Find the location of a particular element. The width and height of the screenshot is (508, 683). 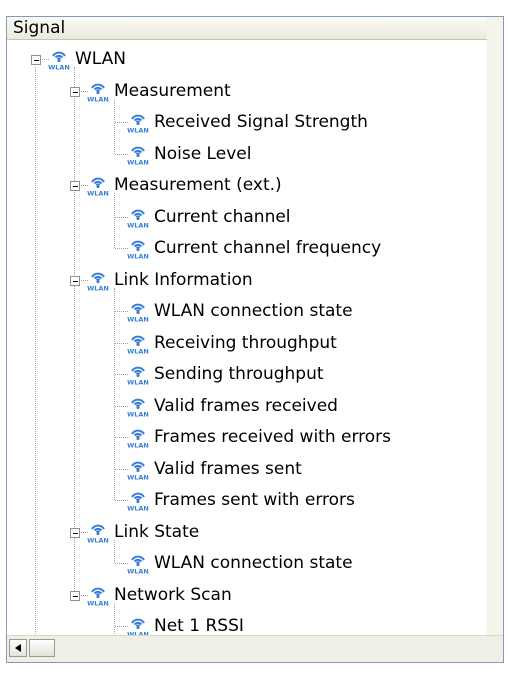

tree-node-label: Net 1 RSSI is located at coordinates (199, 625).